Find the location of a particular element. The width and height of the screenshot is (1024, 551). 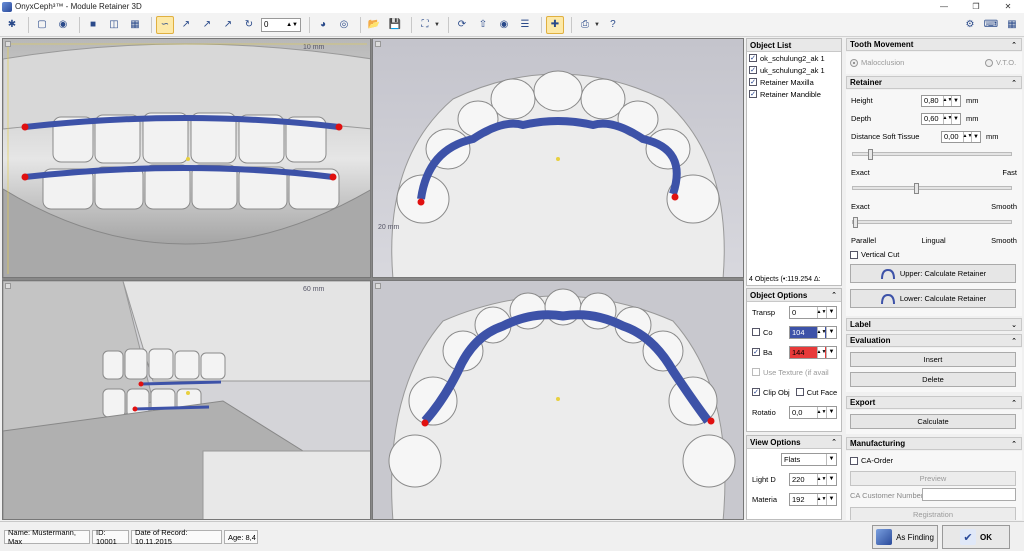

layout-single-icon: ■ is located at coordinates (93, 25).